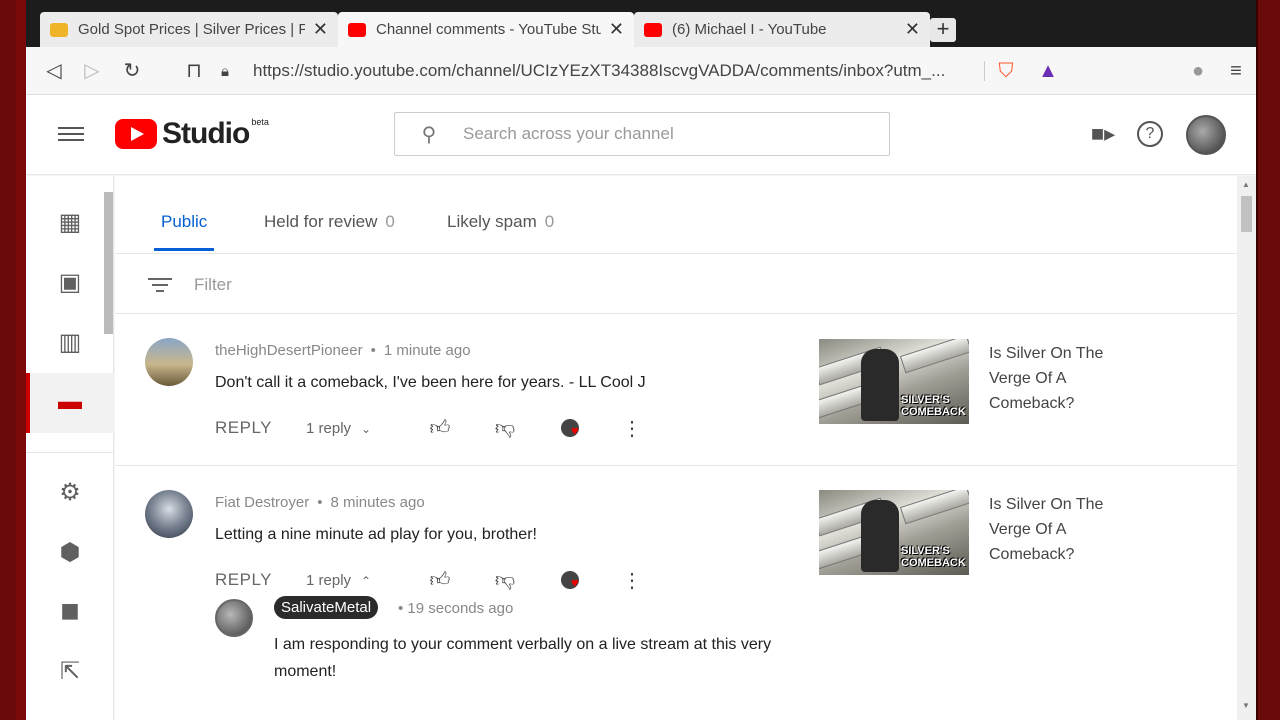  I want to click on comment-author: theHighDesertPioneer, so click(289, 350).